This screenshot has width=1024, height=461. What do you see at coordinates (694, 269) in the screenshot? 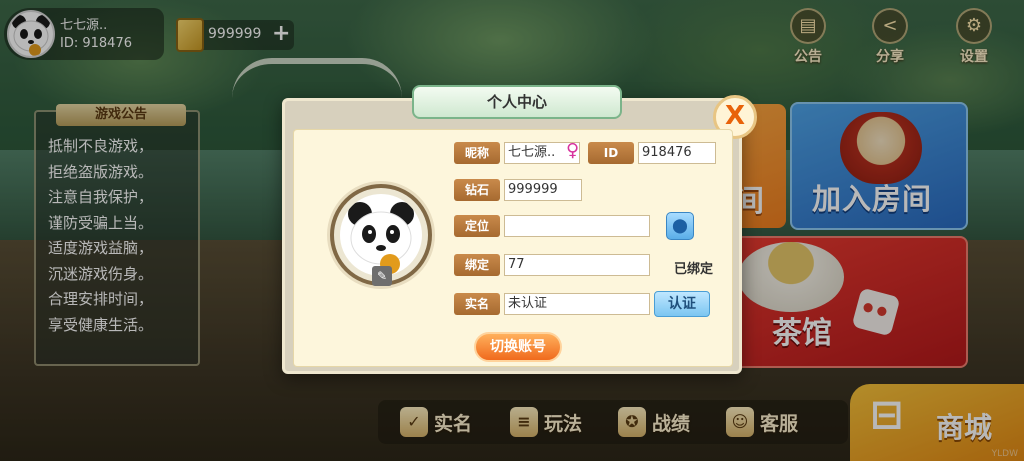
I see `bind-status: 已绑定` at bounding box center [694, 269].